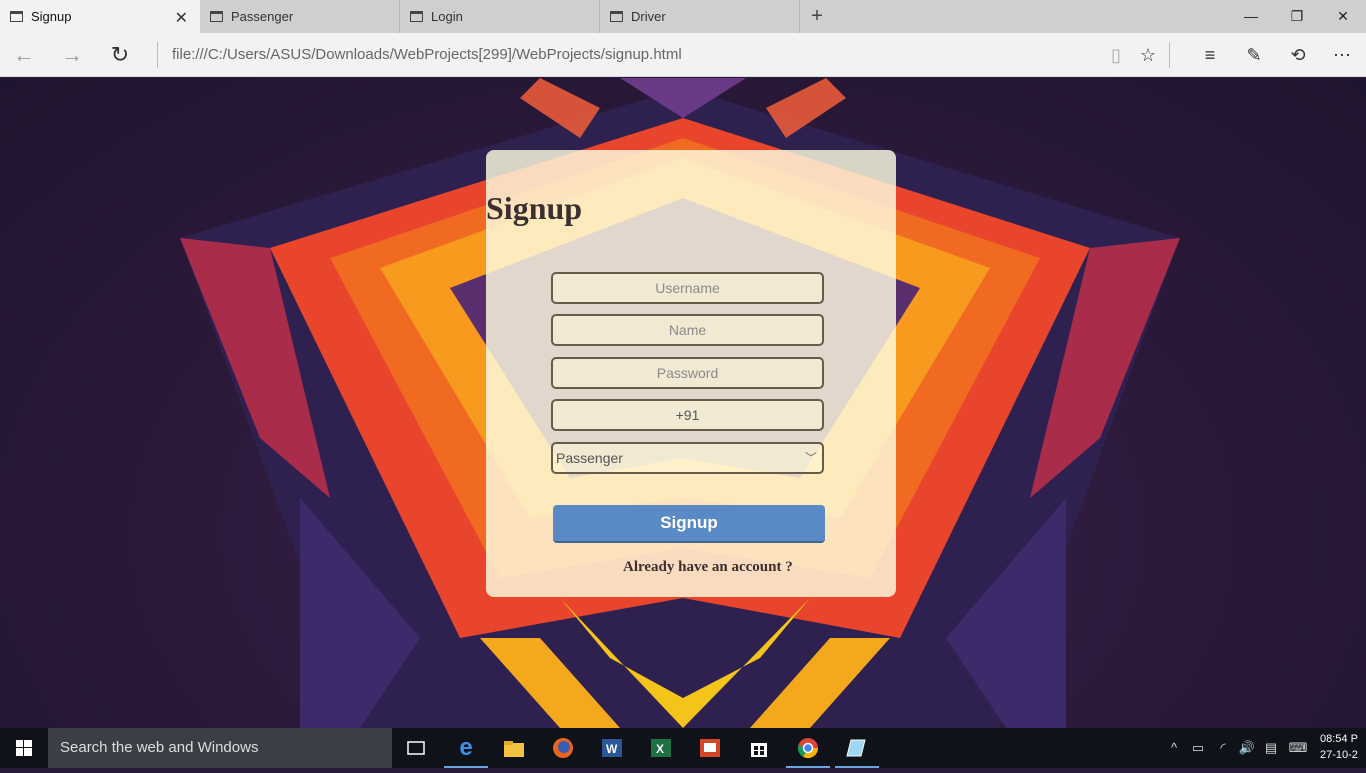 Image resolution: width=1366 pixels, height=773 pixels. Describe the element at coordinates (1297, 16) in the screenshot. I see `restore-icon: ❐` at that location.